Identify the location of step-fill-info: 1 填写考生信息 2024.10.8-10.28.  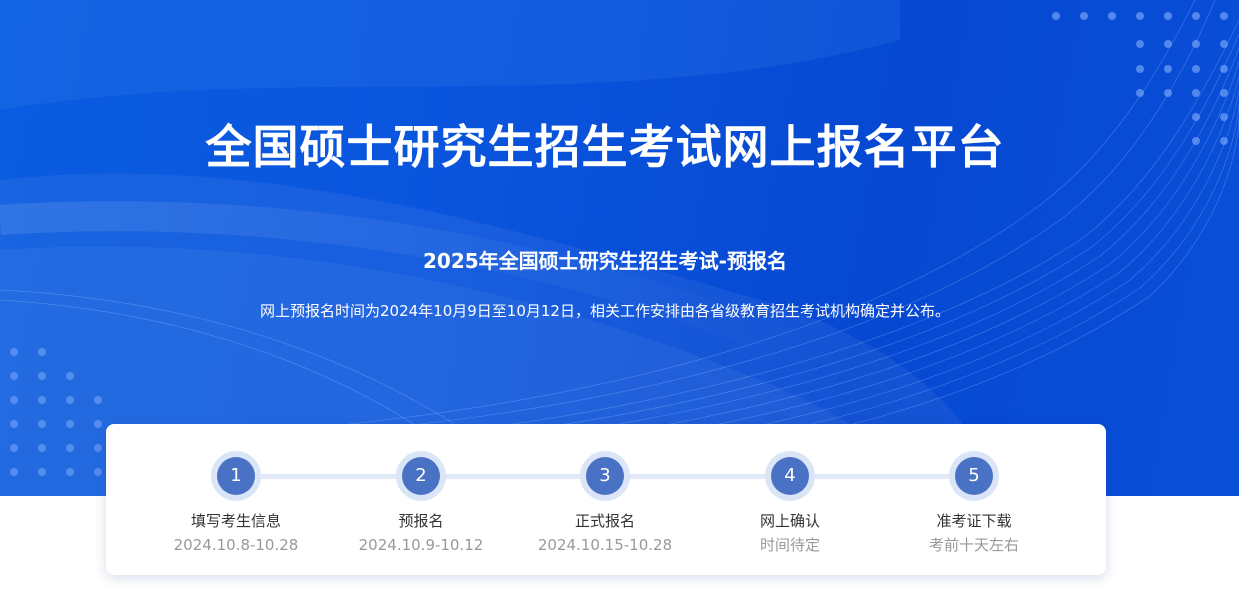
(236, 504).